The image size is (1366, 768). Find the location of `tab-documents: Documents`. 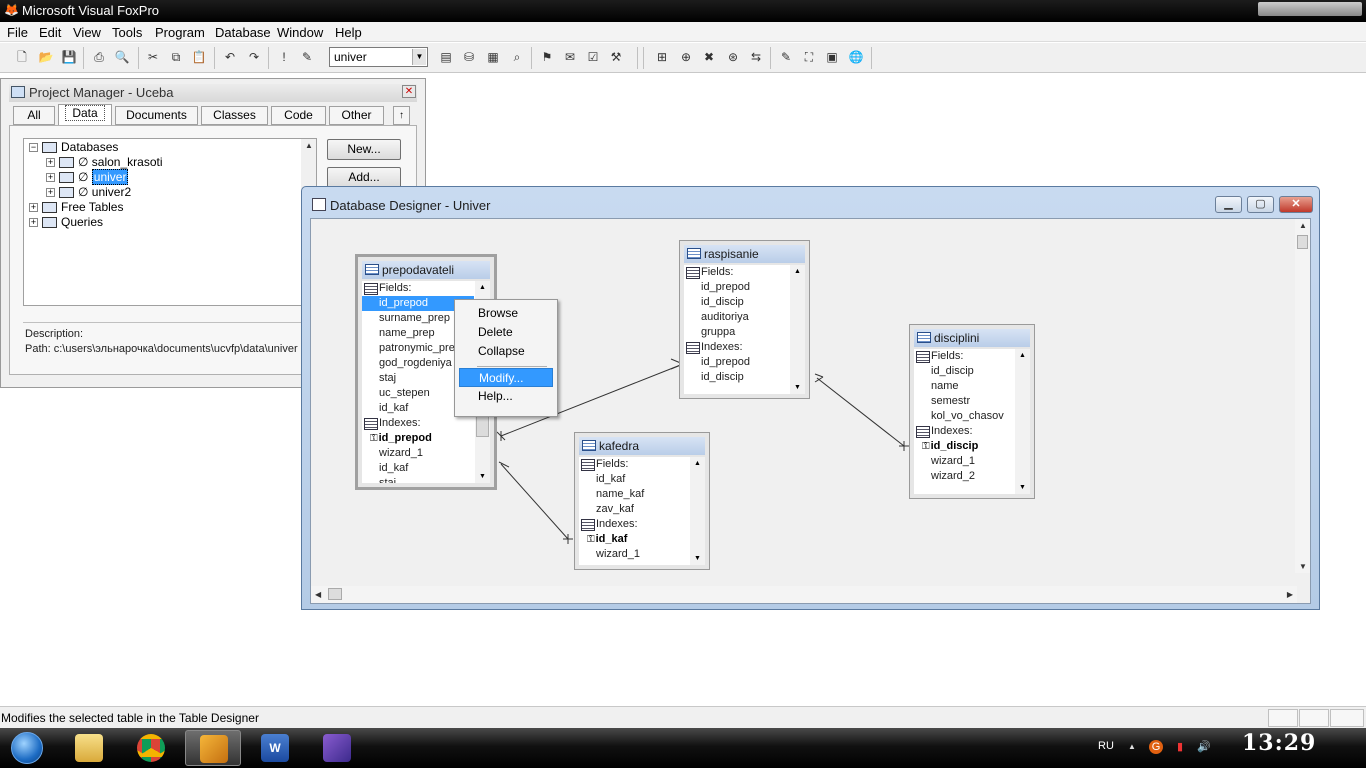

tab-documents: Documents is located at coordinates (156, 115).